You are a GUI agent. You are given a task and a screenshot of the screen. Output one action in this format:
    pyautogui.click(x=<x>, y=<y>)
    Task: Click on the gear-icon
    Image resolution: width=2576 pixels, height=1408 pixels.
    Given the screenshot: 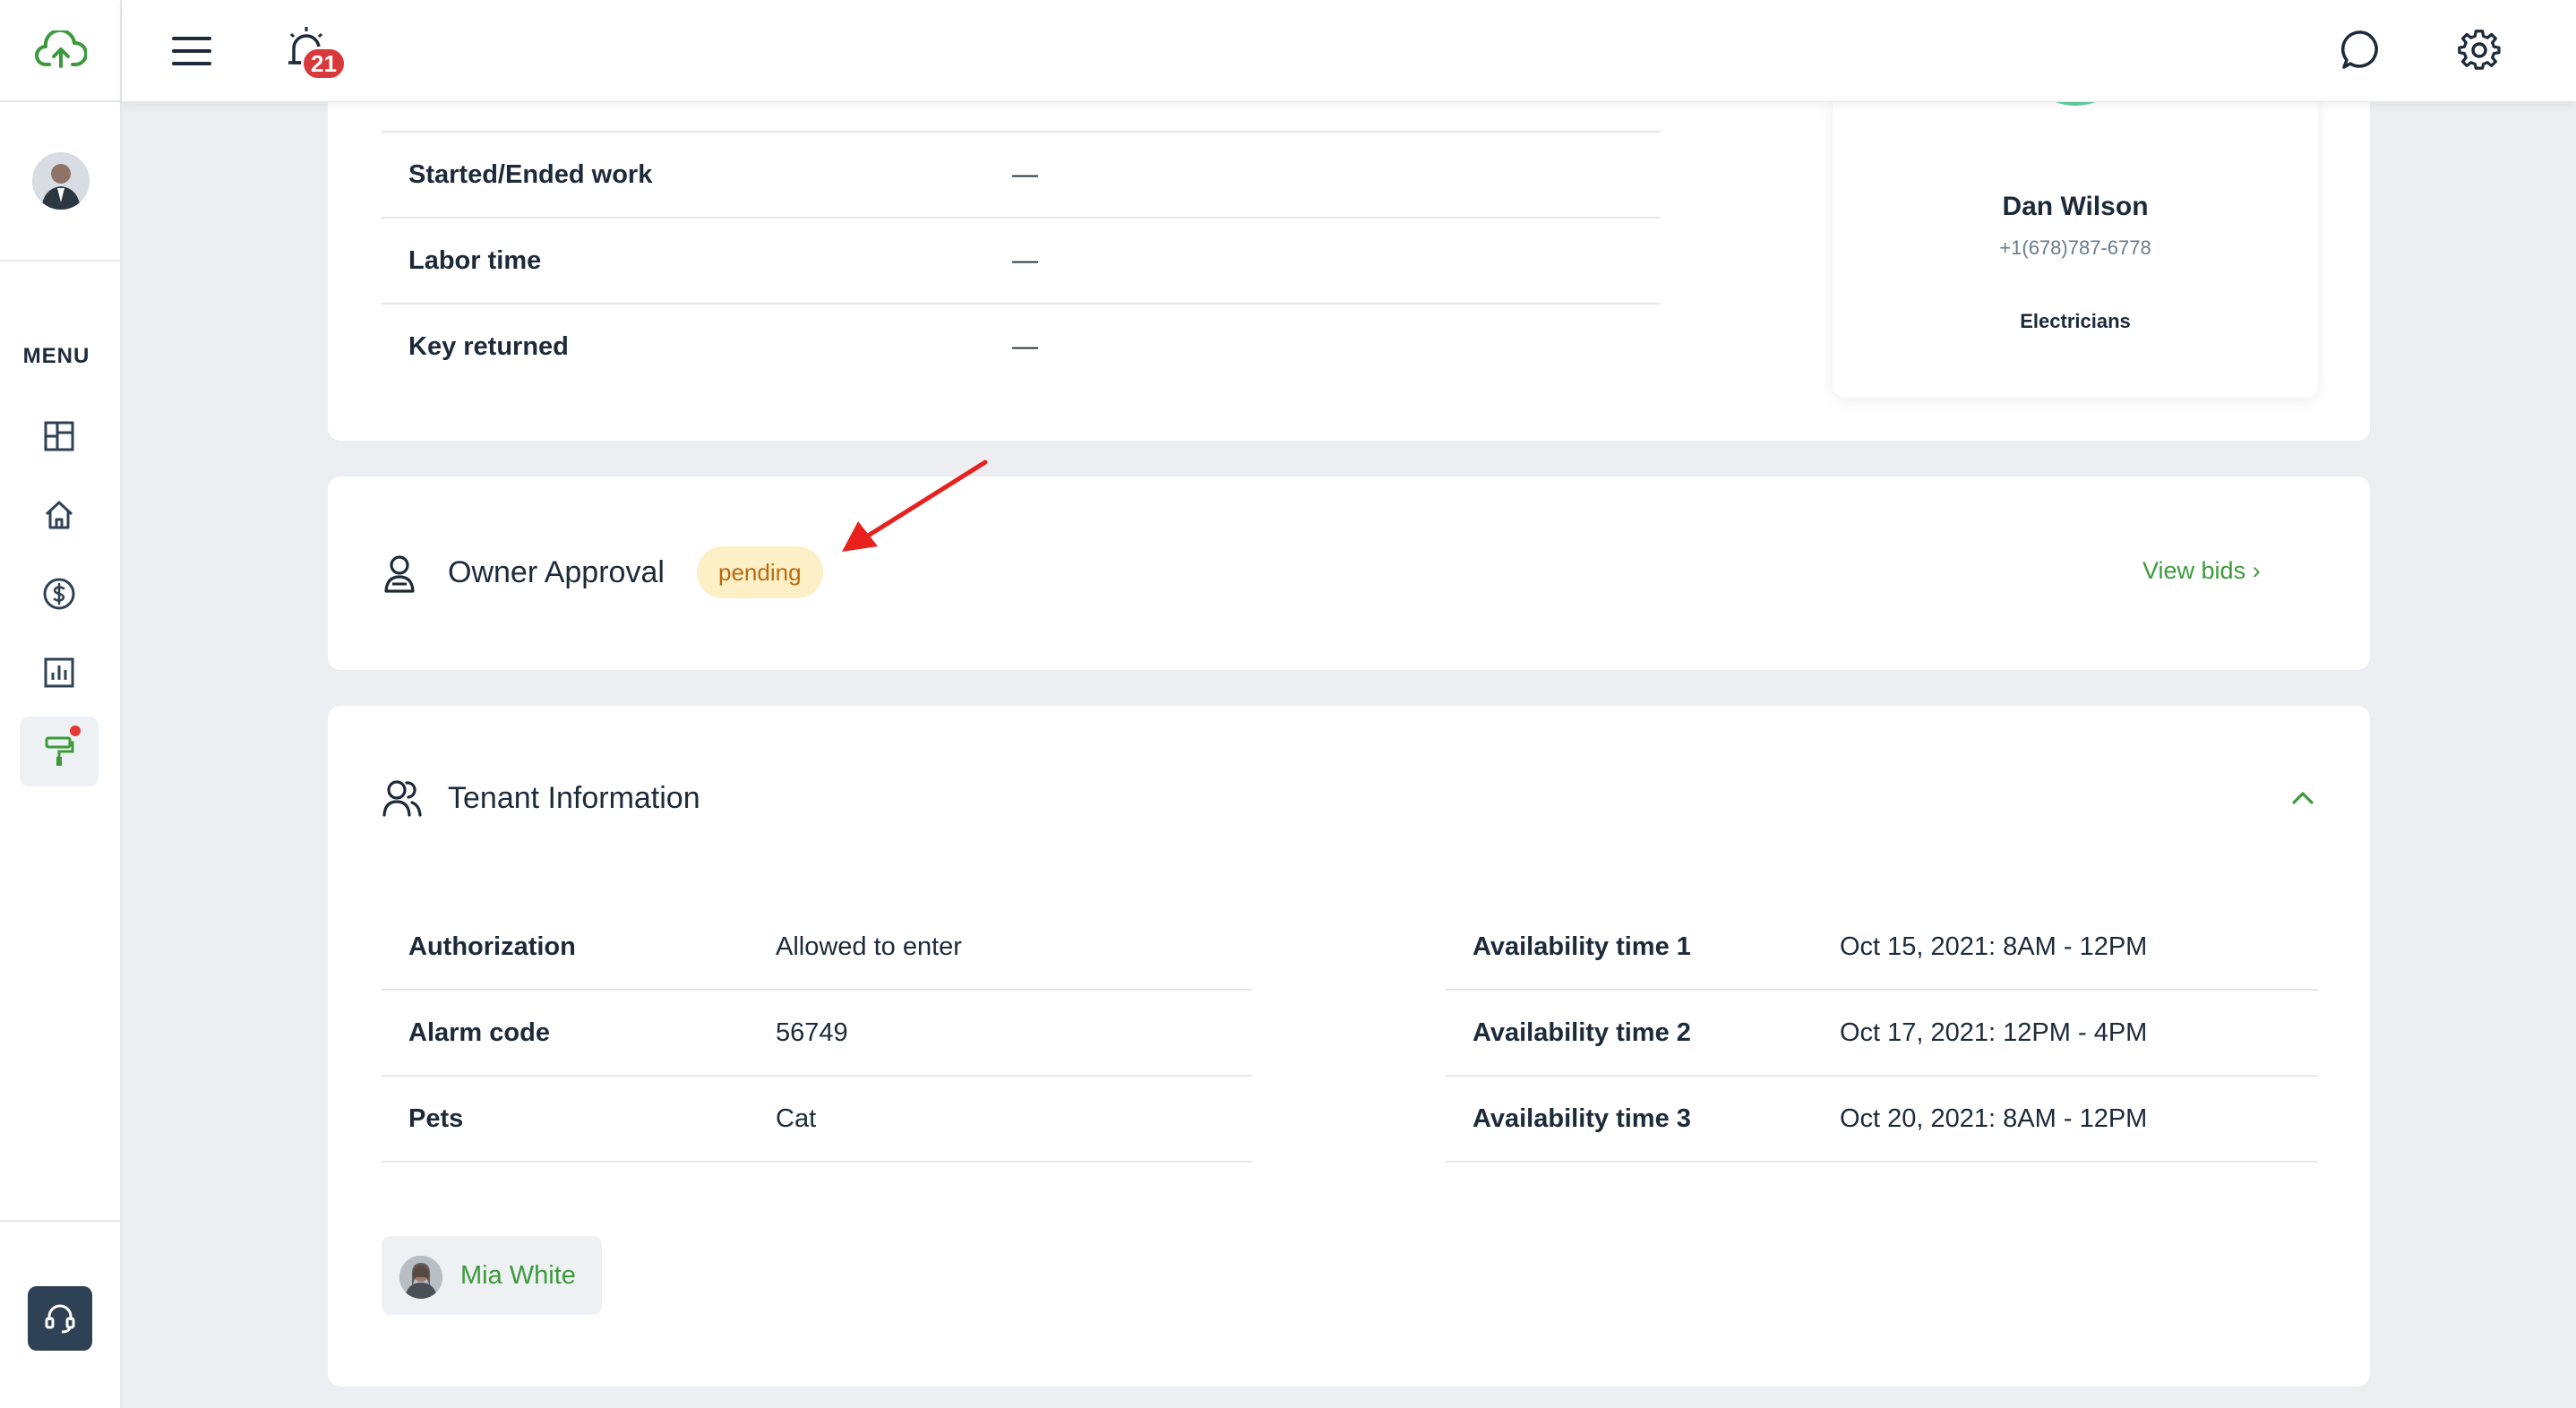 What is the action you would take?
    pyautogui.click(x=2479, y=50)
    